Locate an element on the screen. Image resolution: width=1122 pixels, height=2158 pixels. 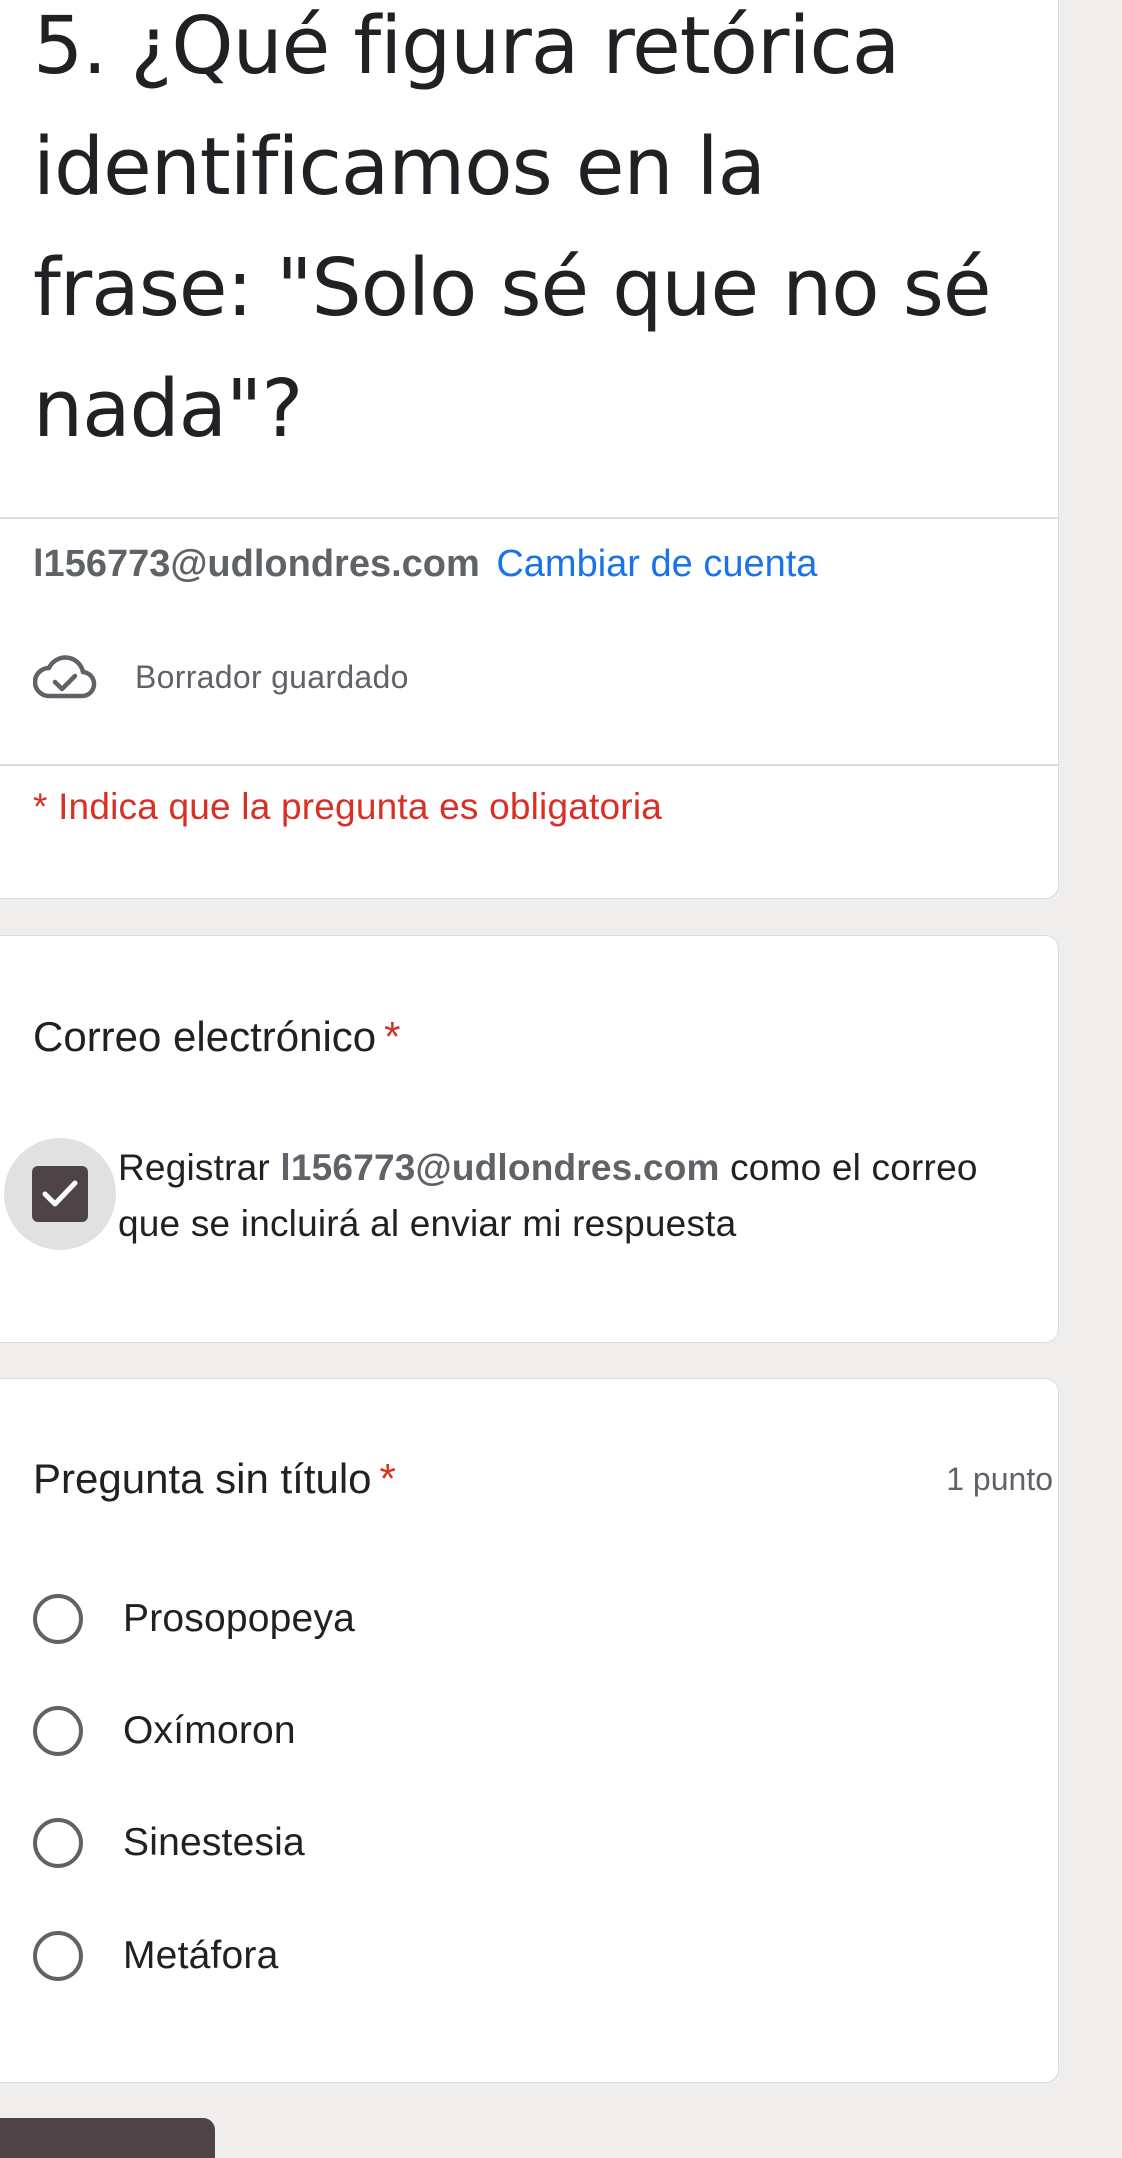
record-email: l156773@udlondres.com is located at coordinates (500, 1167).